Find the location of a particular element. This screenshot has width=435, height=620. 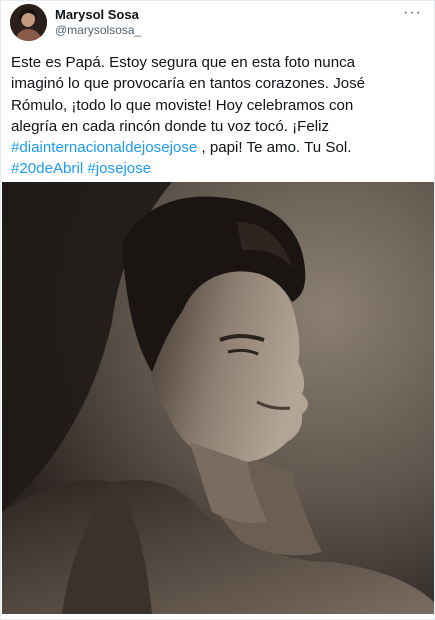

hashtag-link: #josejose is located at coordinates (119, 168).